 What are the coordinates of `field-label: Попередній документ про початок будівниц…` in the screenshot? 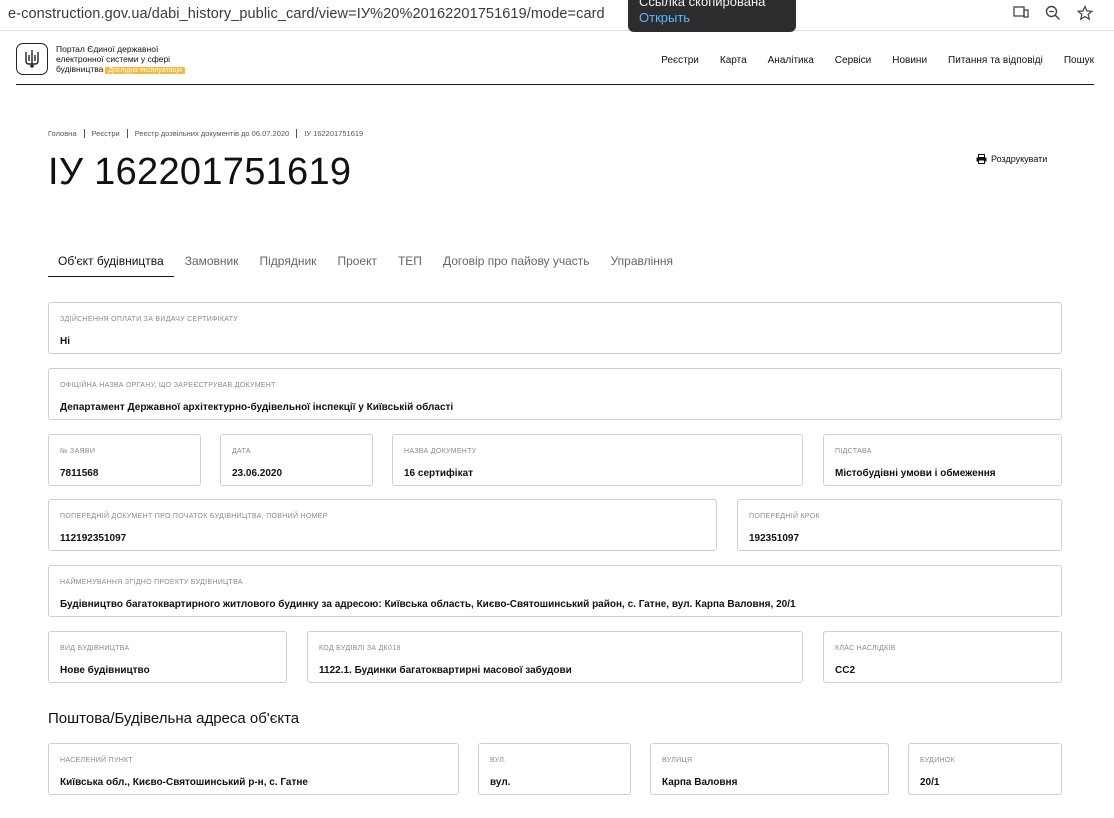 It's located at (194, 516).